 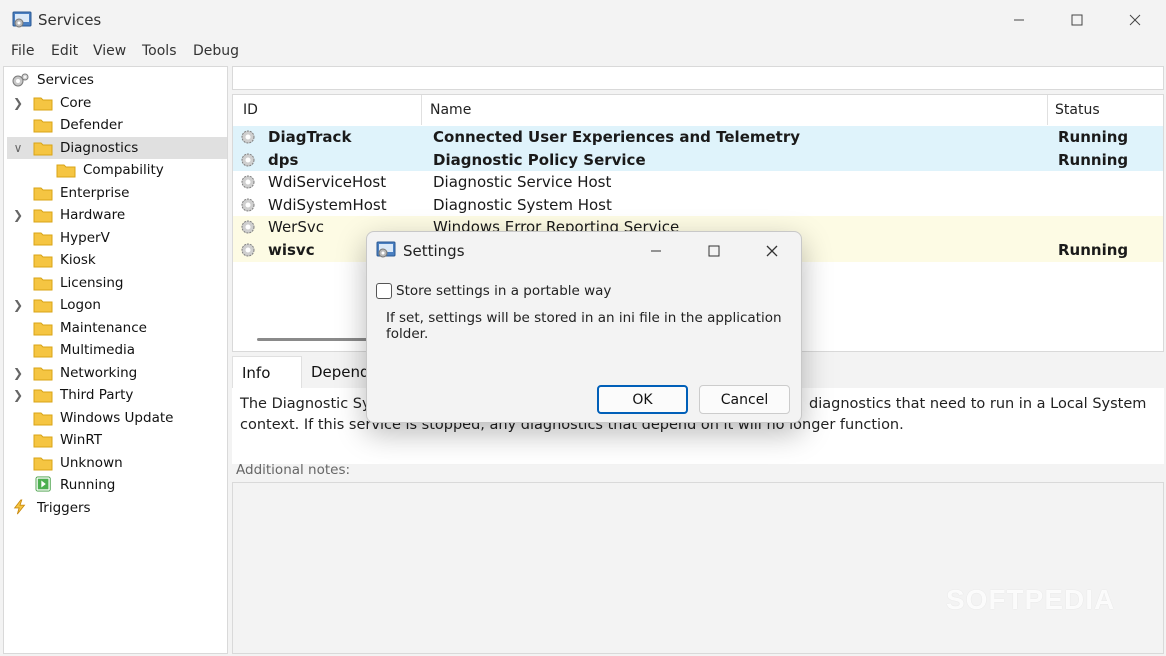 I want to click on tree-item-running: Running, so click(x=115, y=485).